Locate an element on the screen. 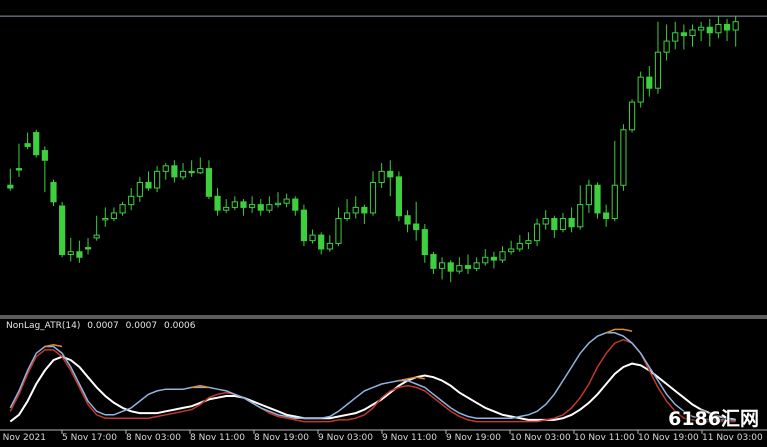  indicator-value-3: 0.0006 is located at coordinates (180, 326).